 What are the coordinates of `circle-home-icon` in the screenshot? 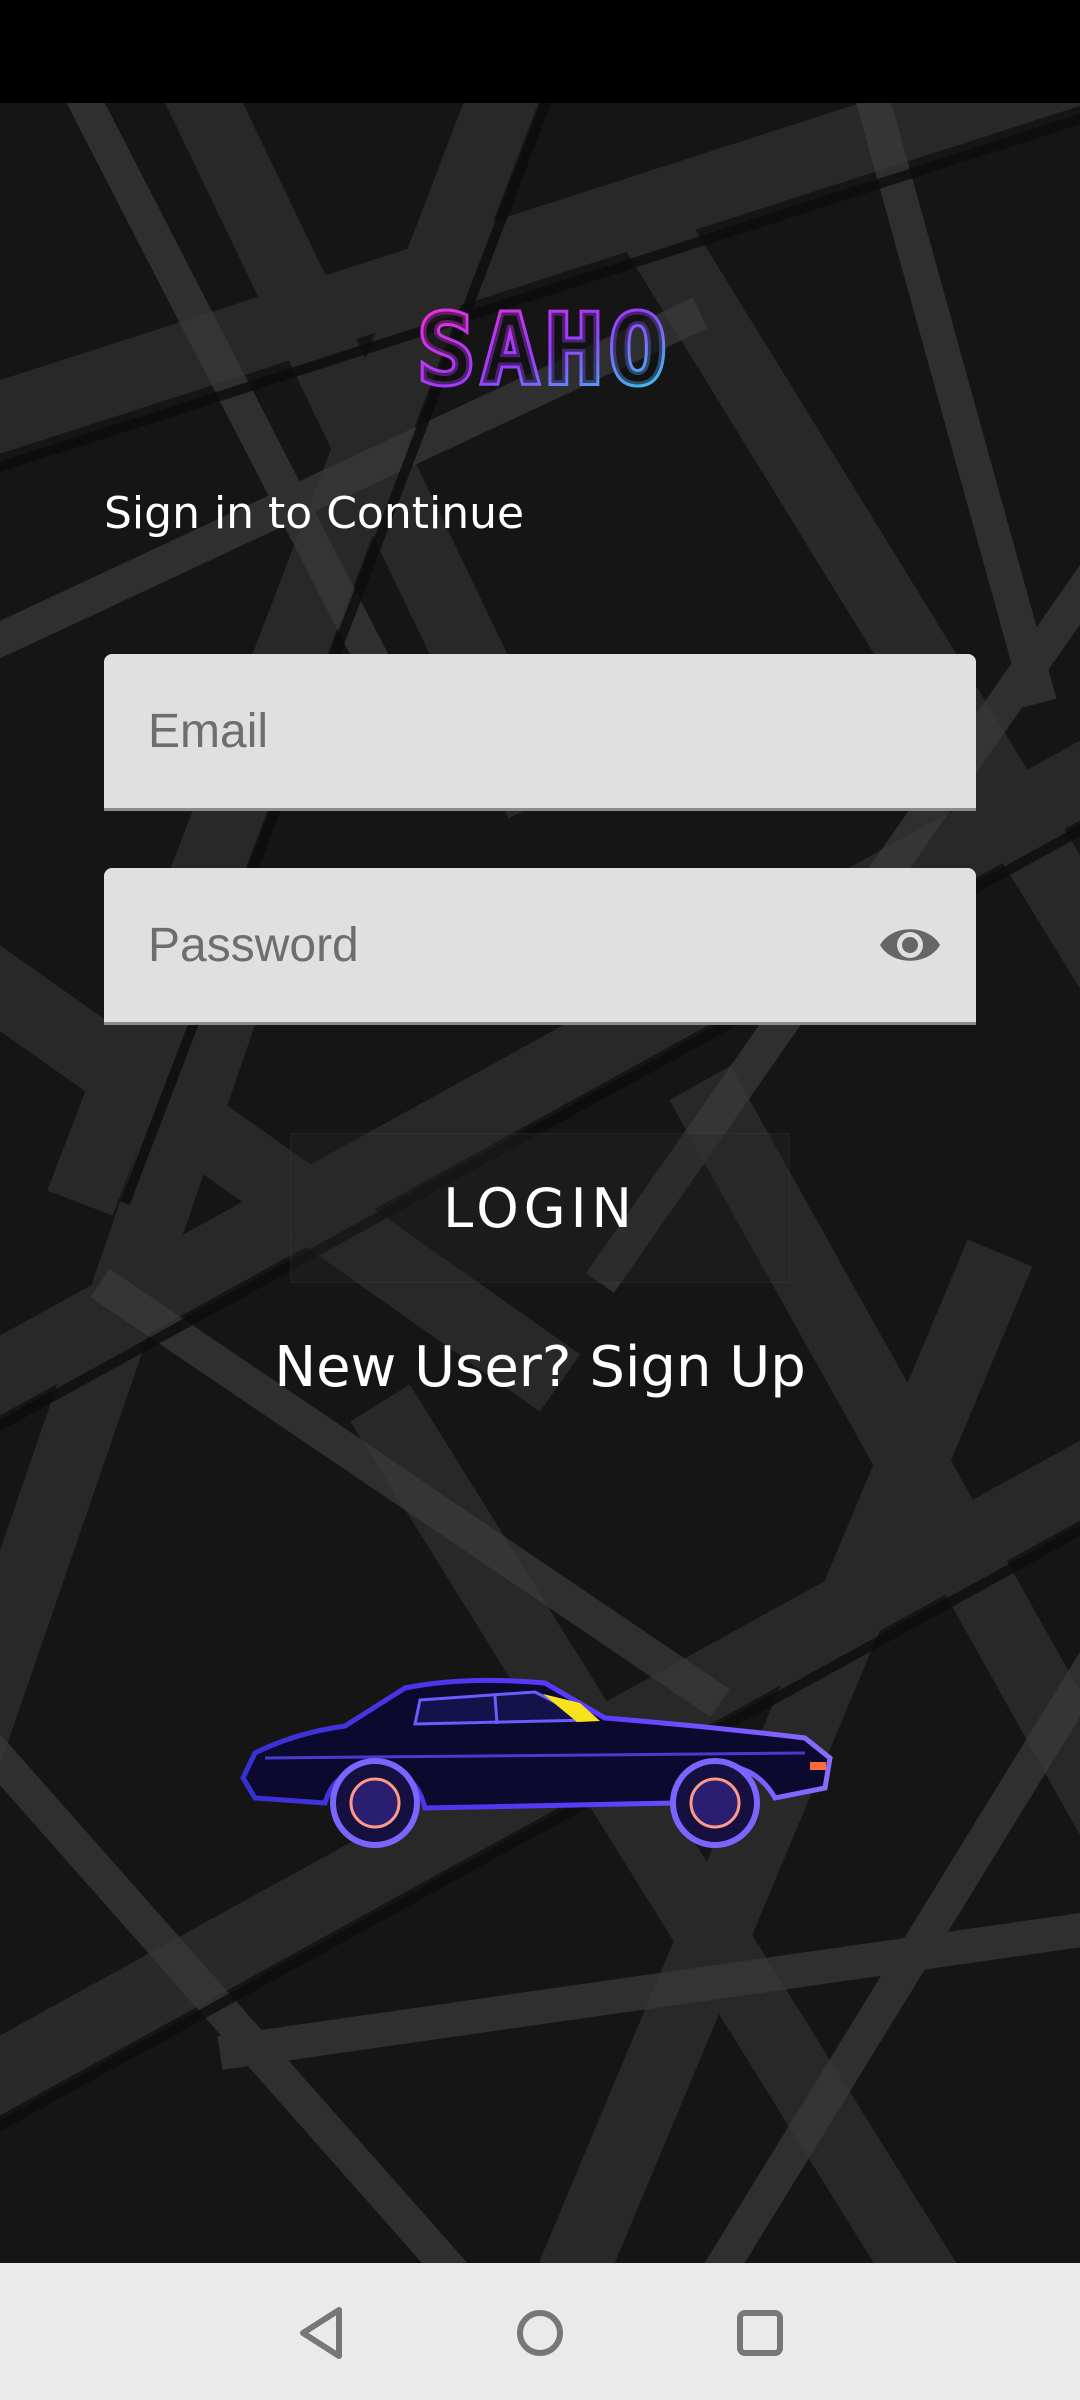 It's located at (540, 2333).